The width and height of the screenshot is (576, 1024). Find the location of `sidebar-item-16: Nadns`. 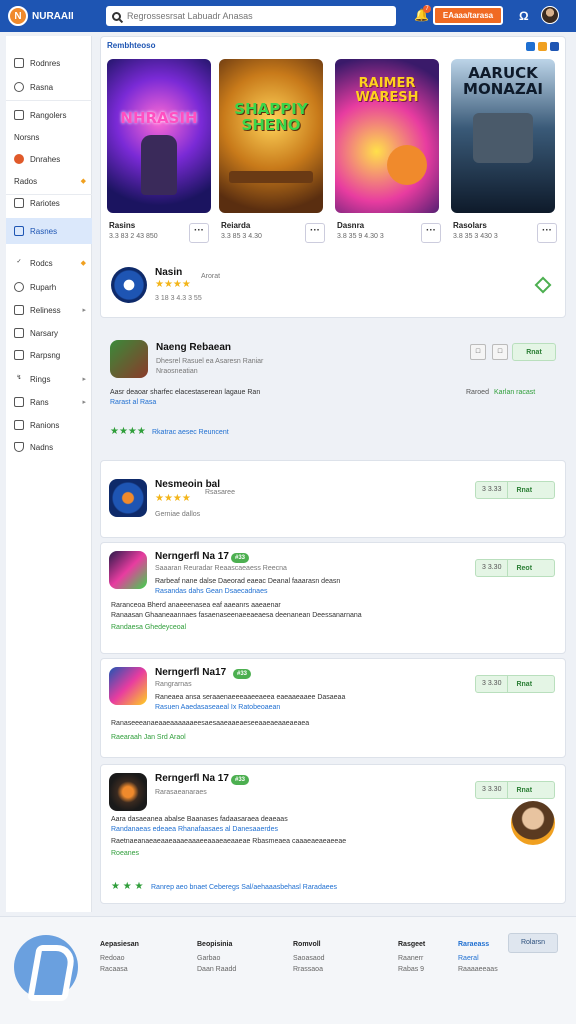

sidebar-item-16: Nadns is located at coordinates (49, 447).